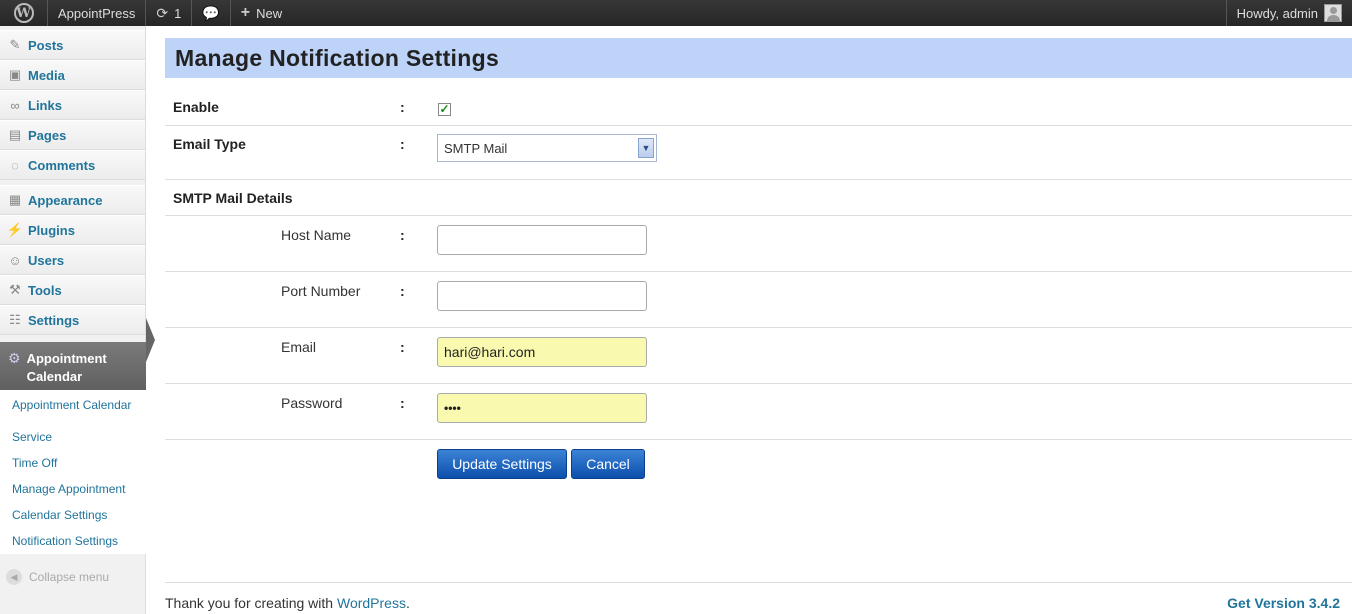 The image size is (1352, 614). I want to click on chevron-down-icon: ▼, so click(646, 148).